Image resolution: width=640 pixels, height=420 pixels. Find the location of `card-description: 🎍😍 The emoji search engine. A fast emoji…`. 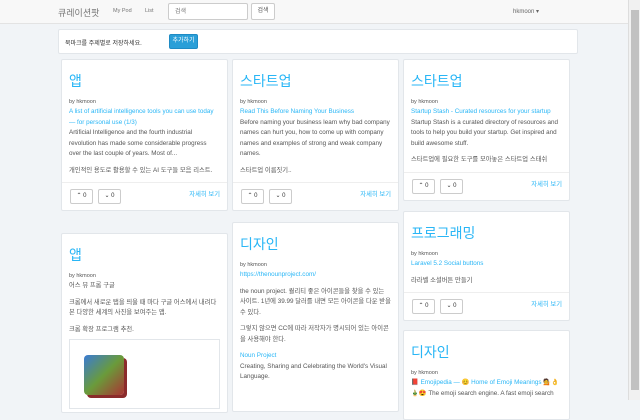

card-description: 🎍😍 The emoji search engine. A fast emoji… is located at coordinates (482, 393).